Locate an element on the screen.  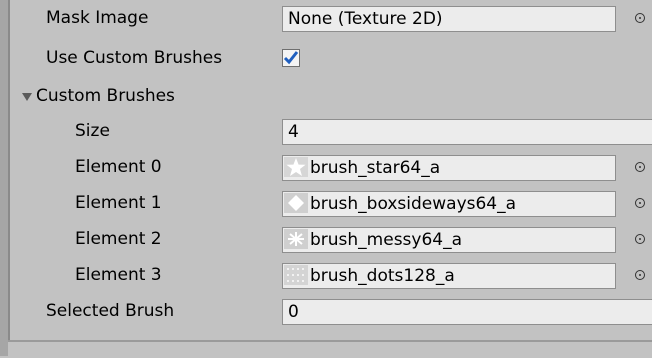
element-2-label: Element 2 is located at coordinates (118, 239).